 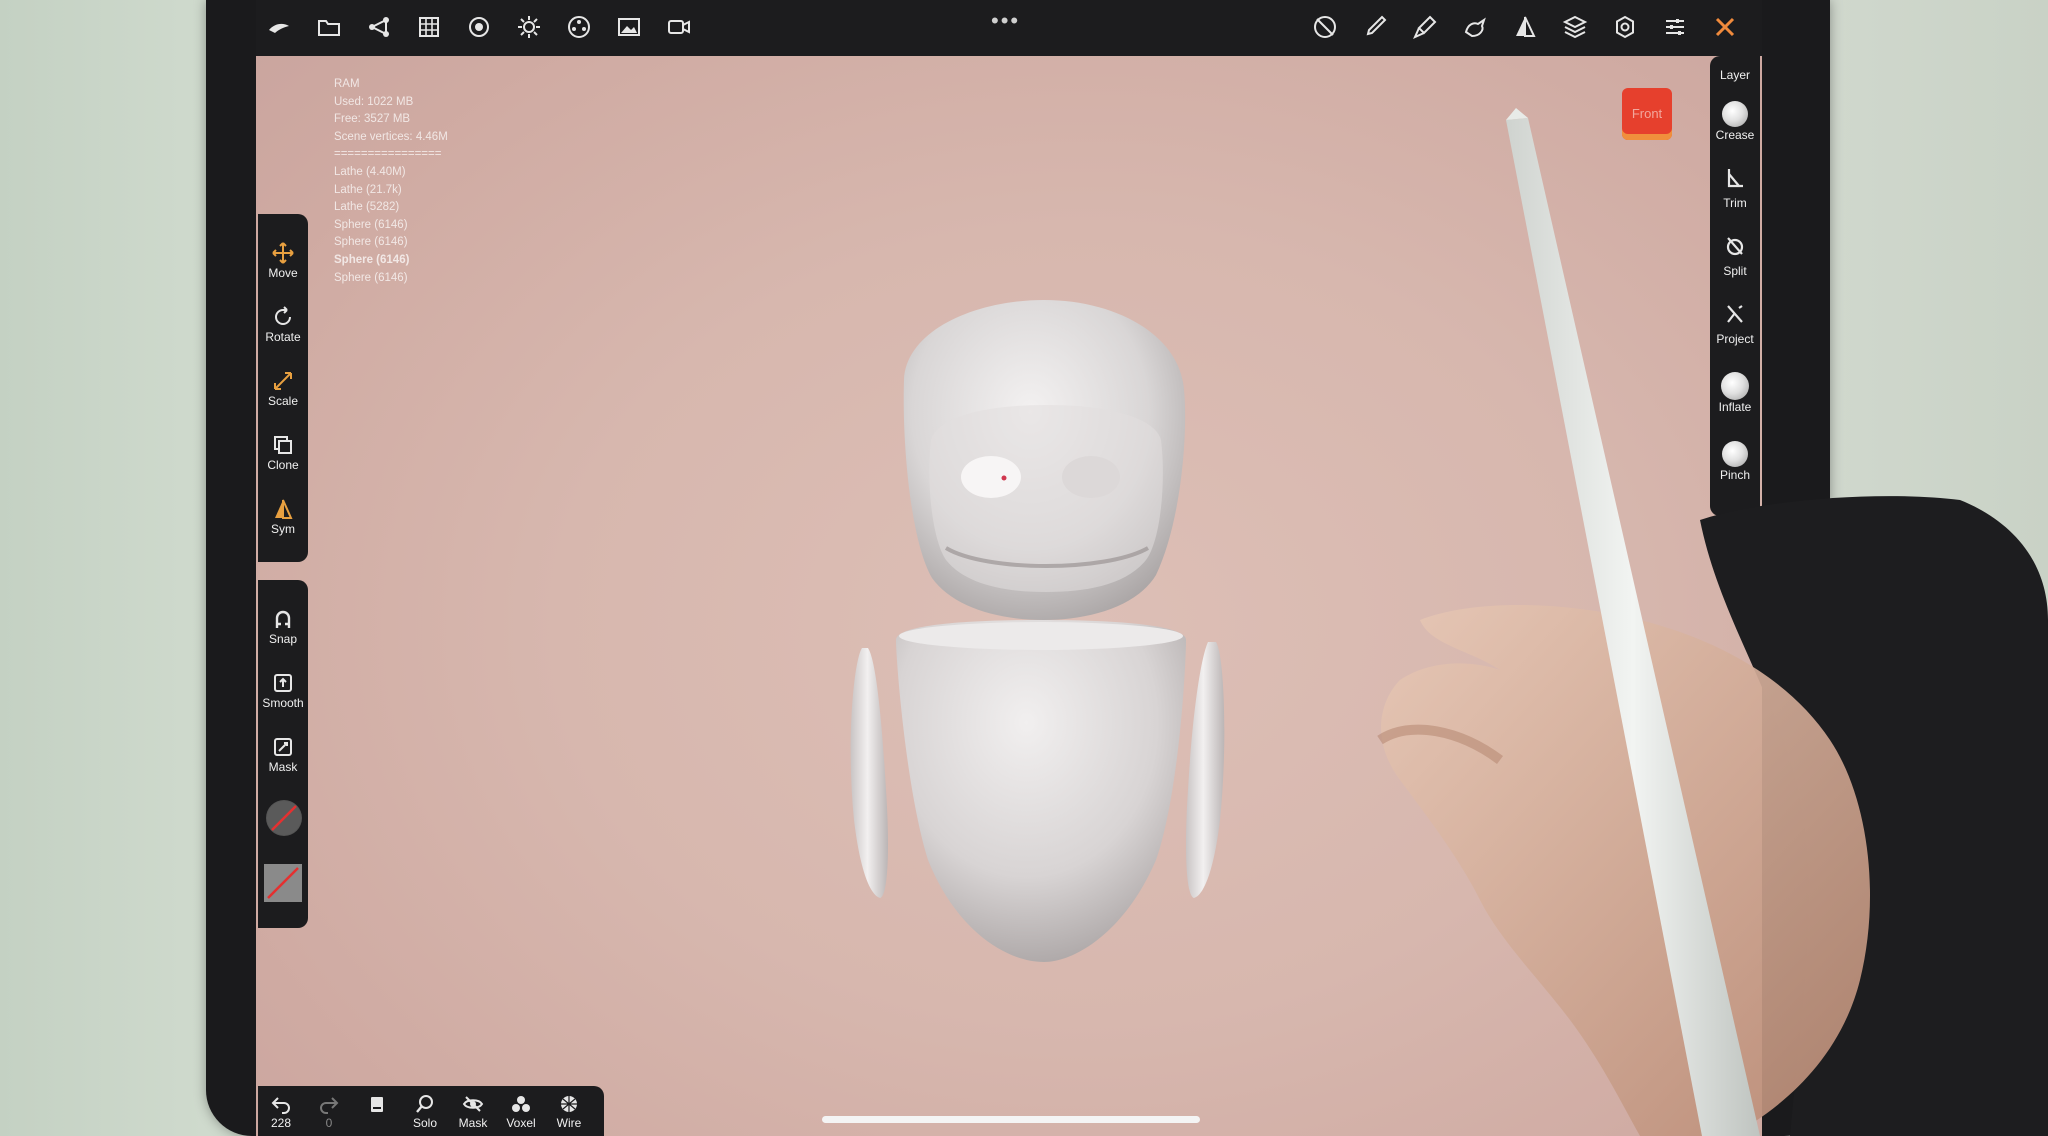 I want to click on pinch-icon, so click(x=1735, y=453).